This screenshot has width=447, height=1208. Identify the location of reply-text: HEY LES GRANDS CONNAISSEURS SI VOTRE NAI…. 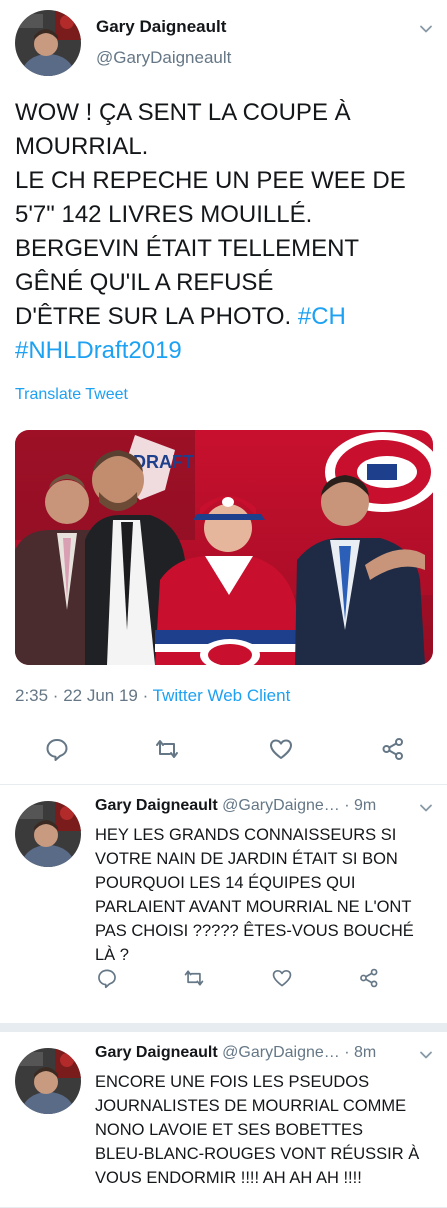
(254, 895).